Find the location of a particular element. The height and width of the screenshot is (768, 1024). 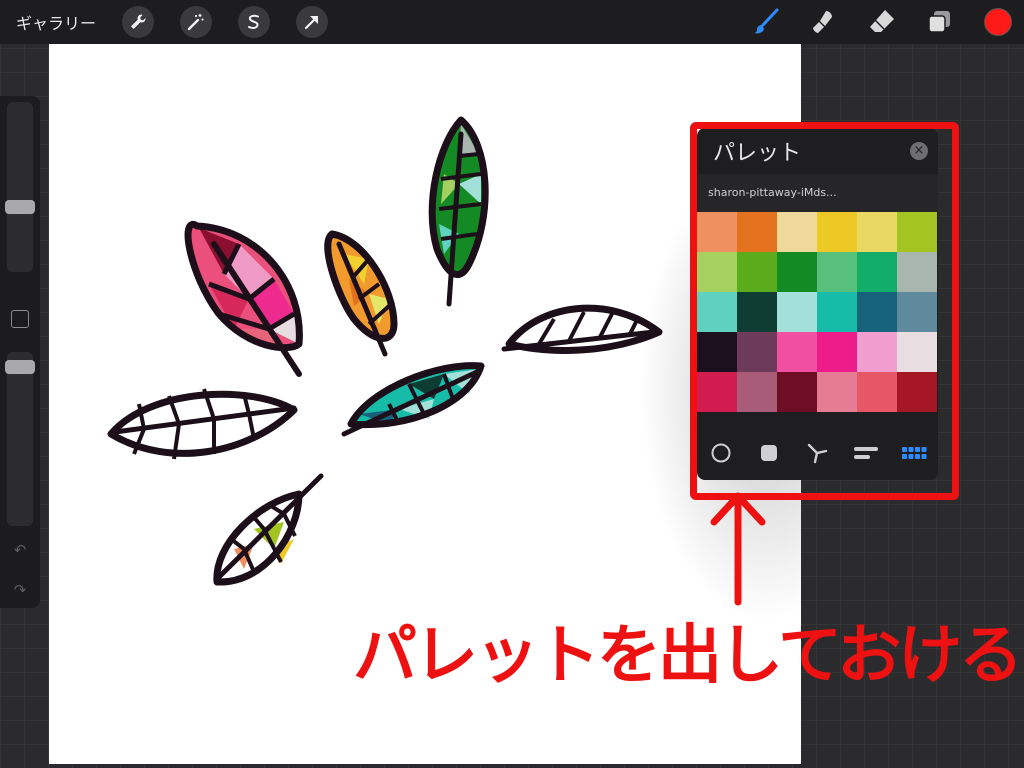

leaf-green is located at coordinates (458, 211).